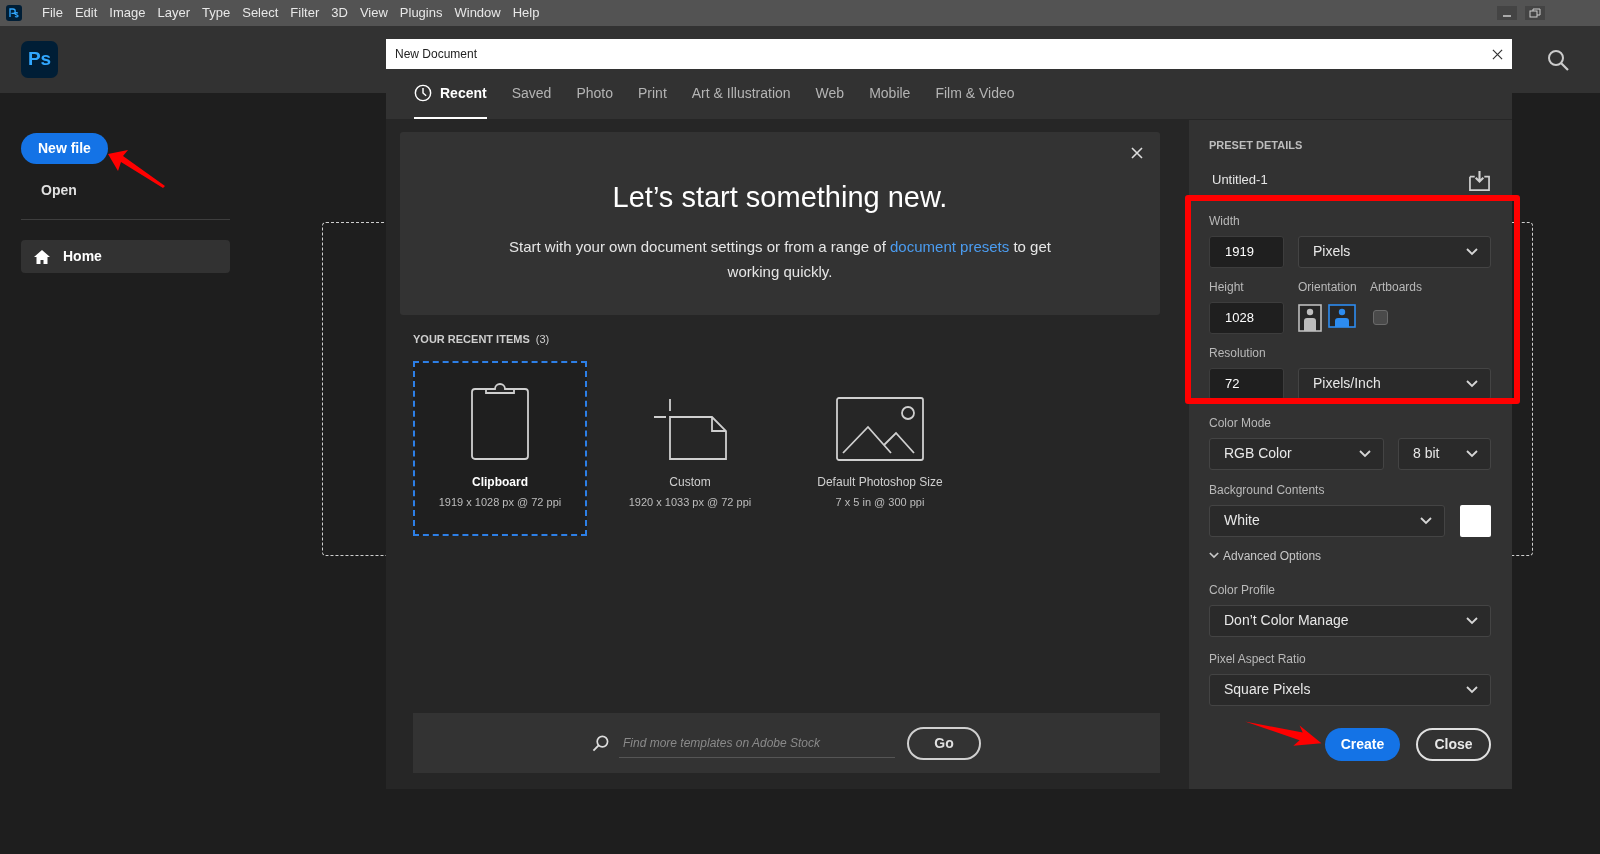 The height and width of the screenshot is (854, 1600). Describe the element at coordinates (373, 13) in the screenshot. I see `menu-item: View` at that location.